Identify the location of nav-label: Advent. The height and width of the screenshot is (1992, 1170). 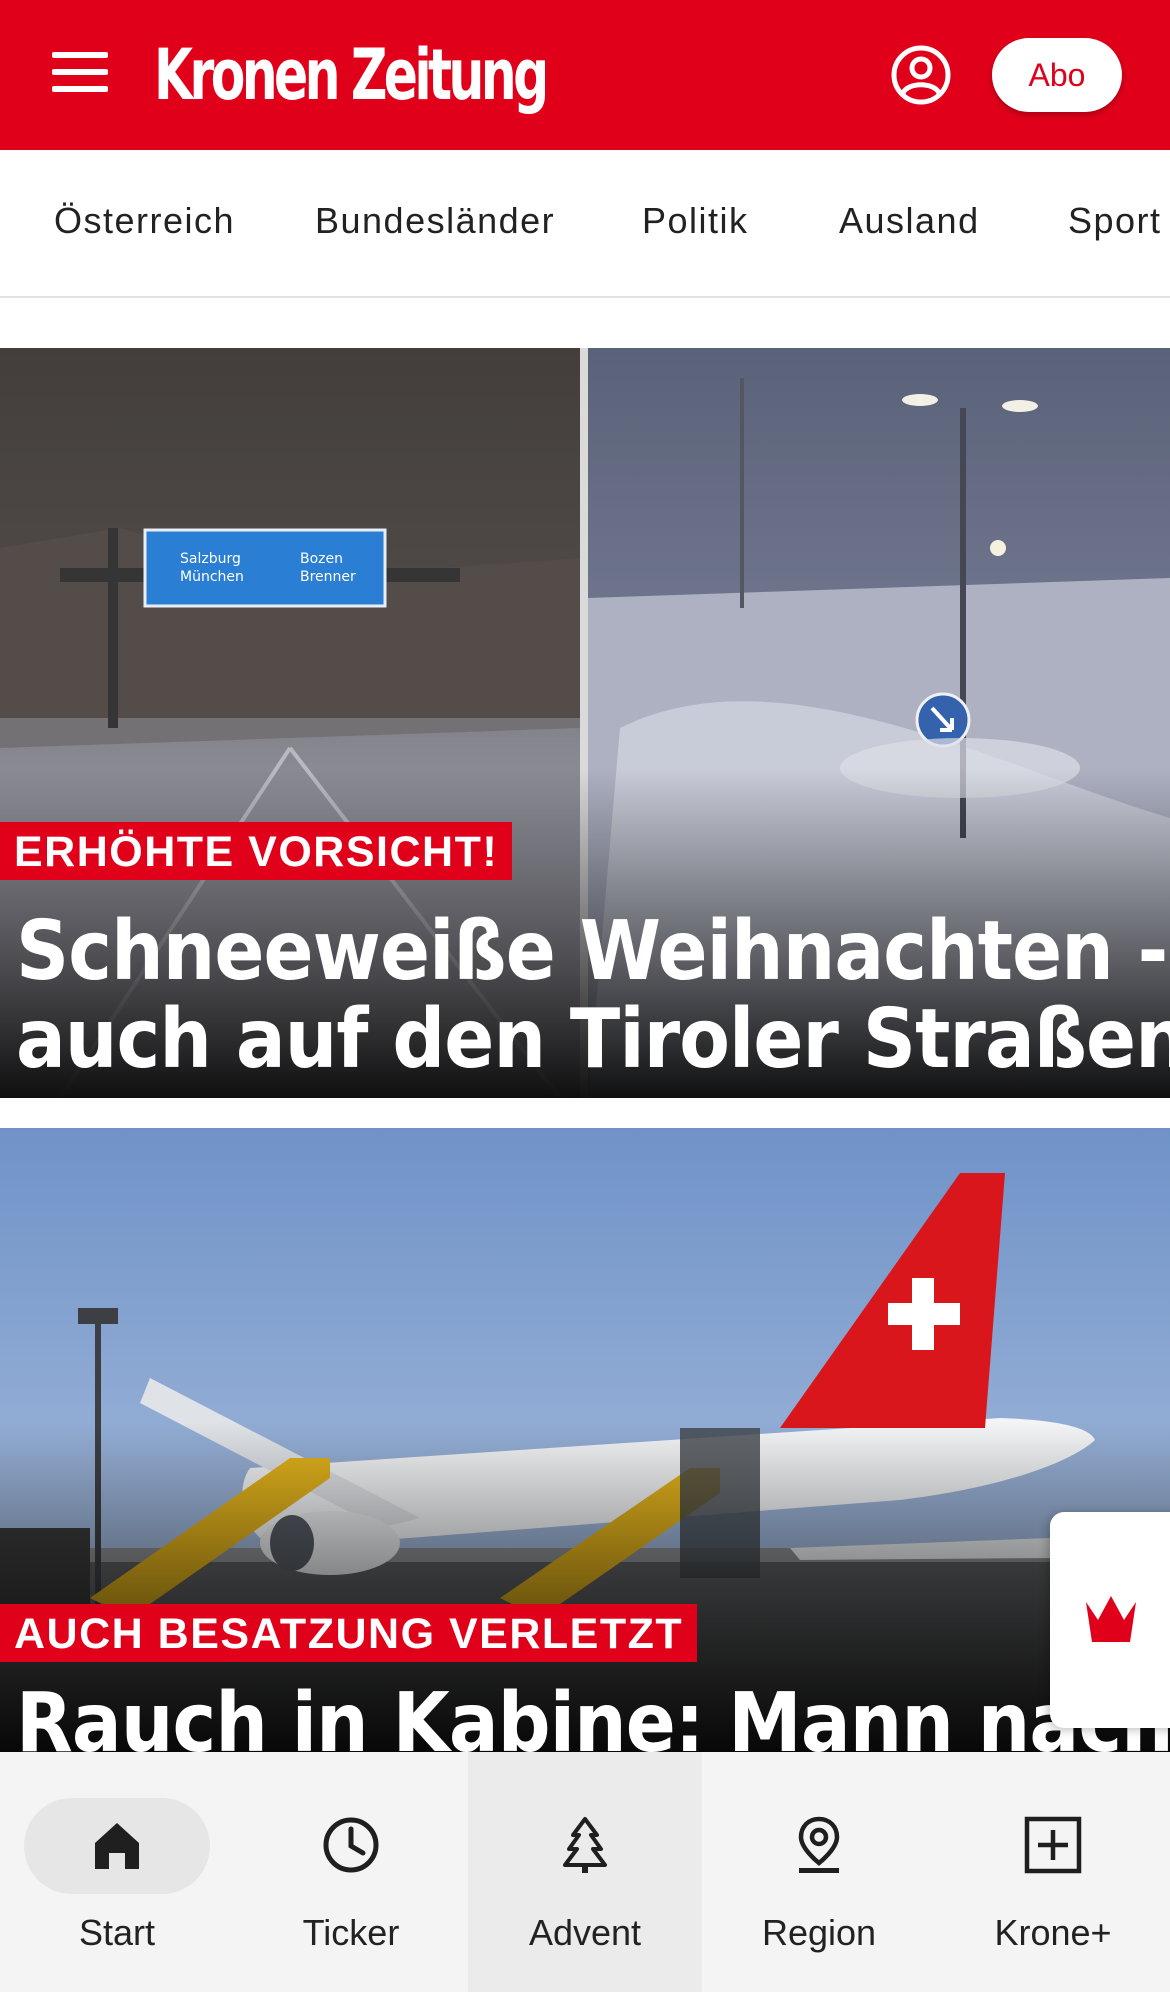
(585, 1932).